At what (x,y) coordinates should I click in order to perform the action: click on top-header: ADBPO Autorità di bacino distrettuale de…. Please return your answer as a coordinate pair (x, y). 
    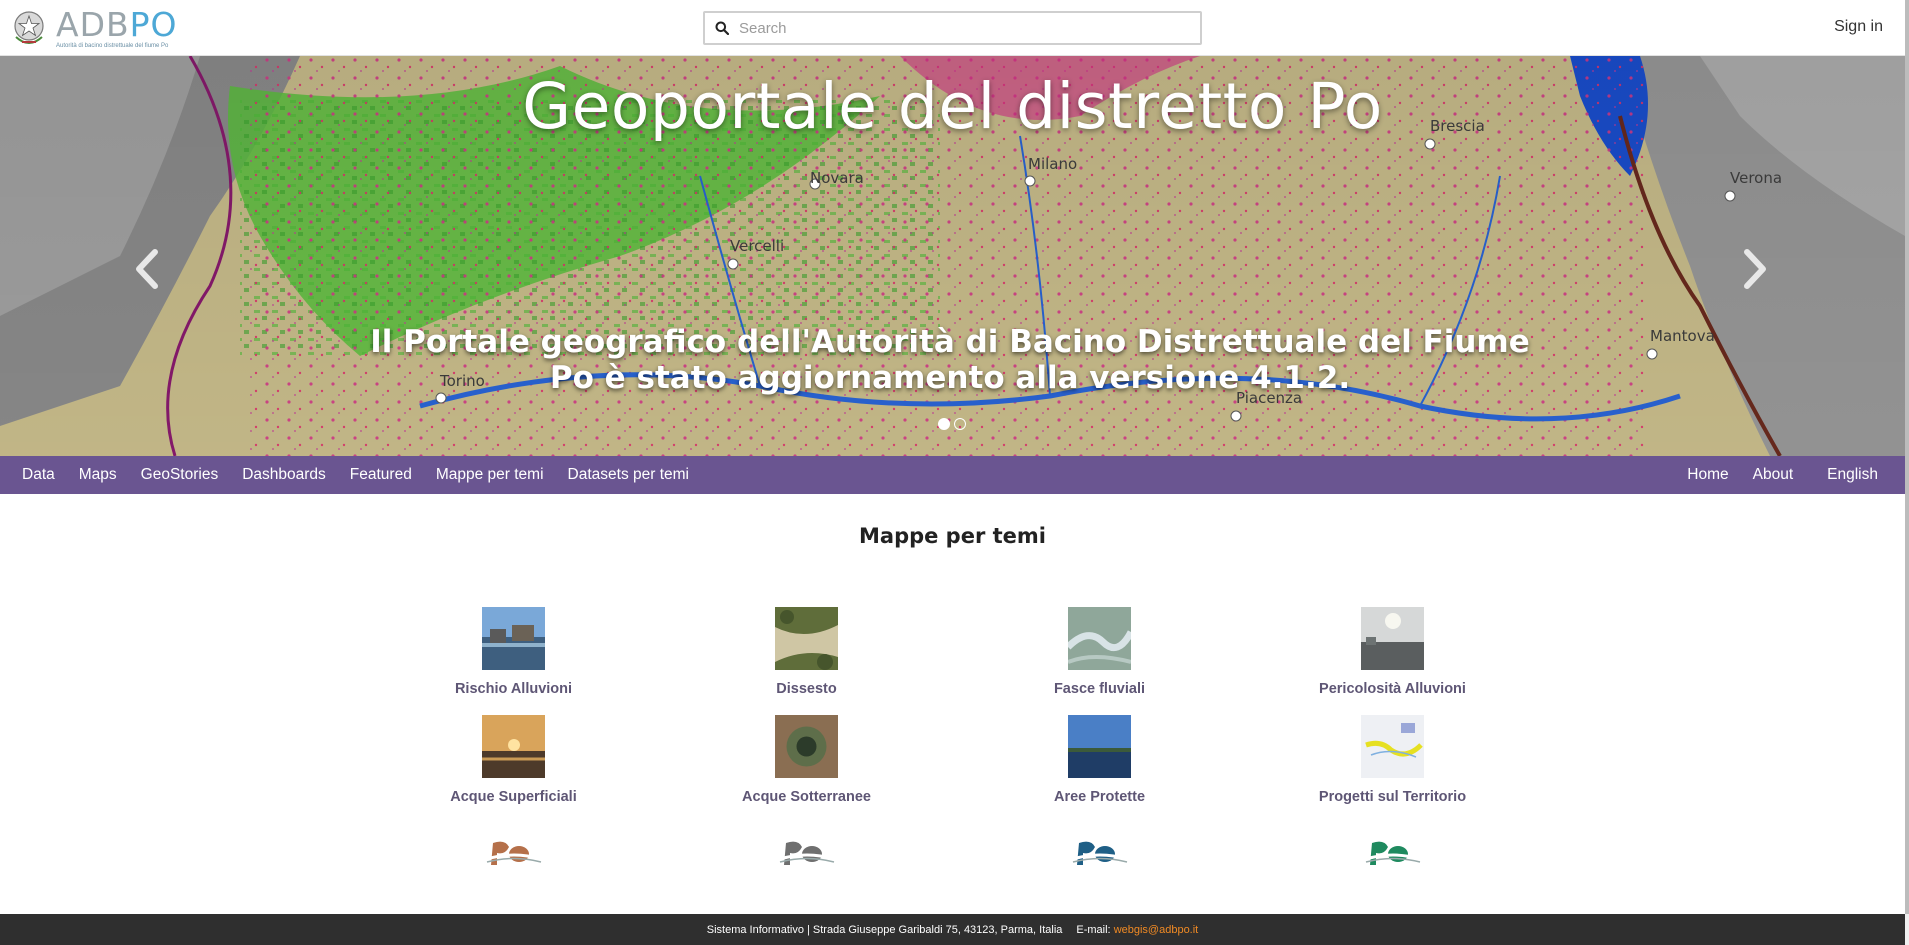
    Looking at the image, I should click on (952, 28).